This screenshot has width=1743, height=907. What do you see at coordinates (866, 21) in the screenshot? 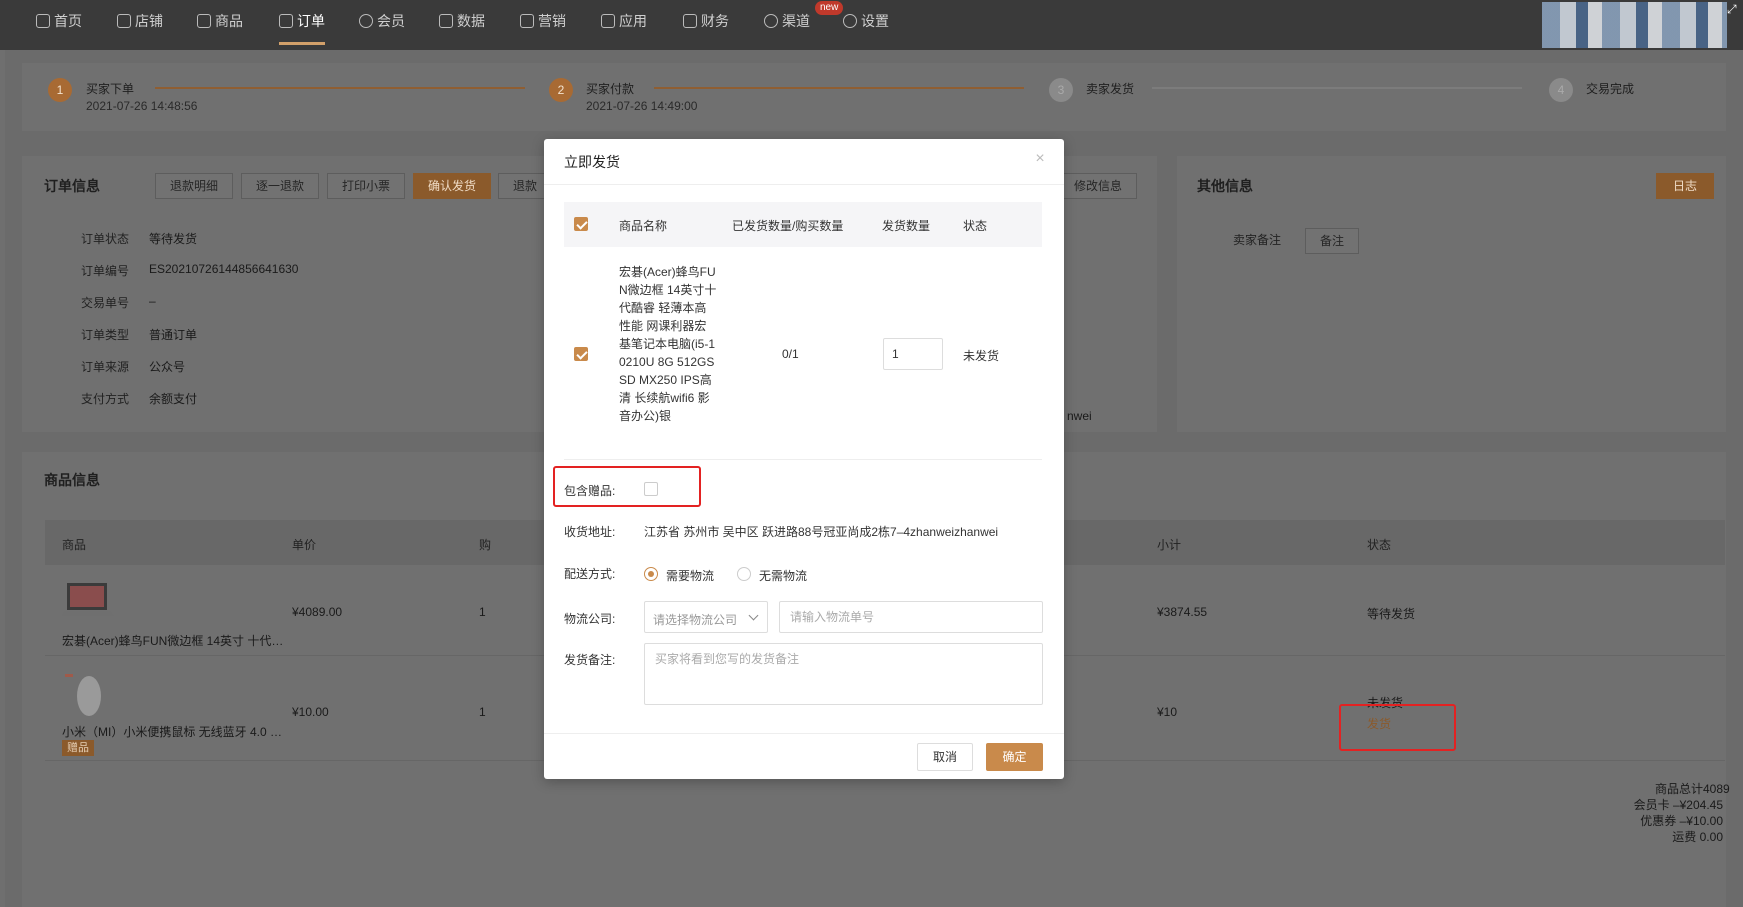
I see `nav-settings: 设置` at bounding box center [866, 21].